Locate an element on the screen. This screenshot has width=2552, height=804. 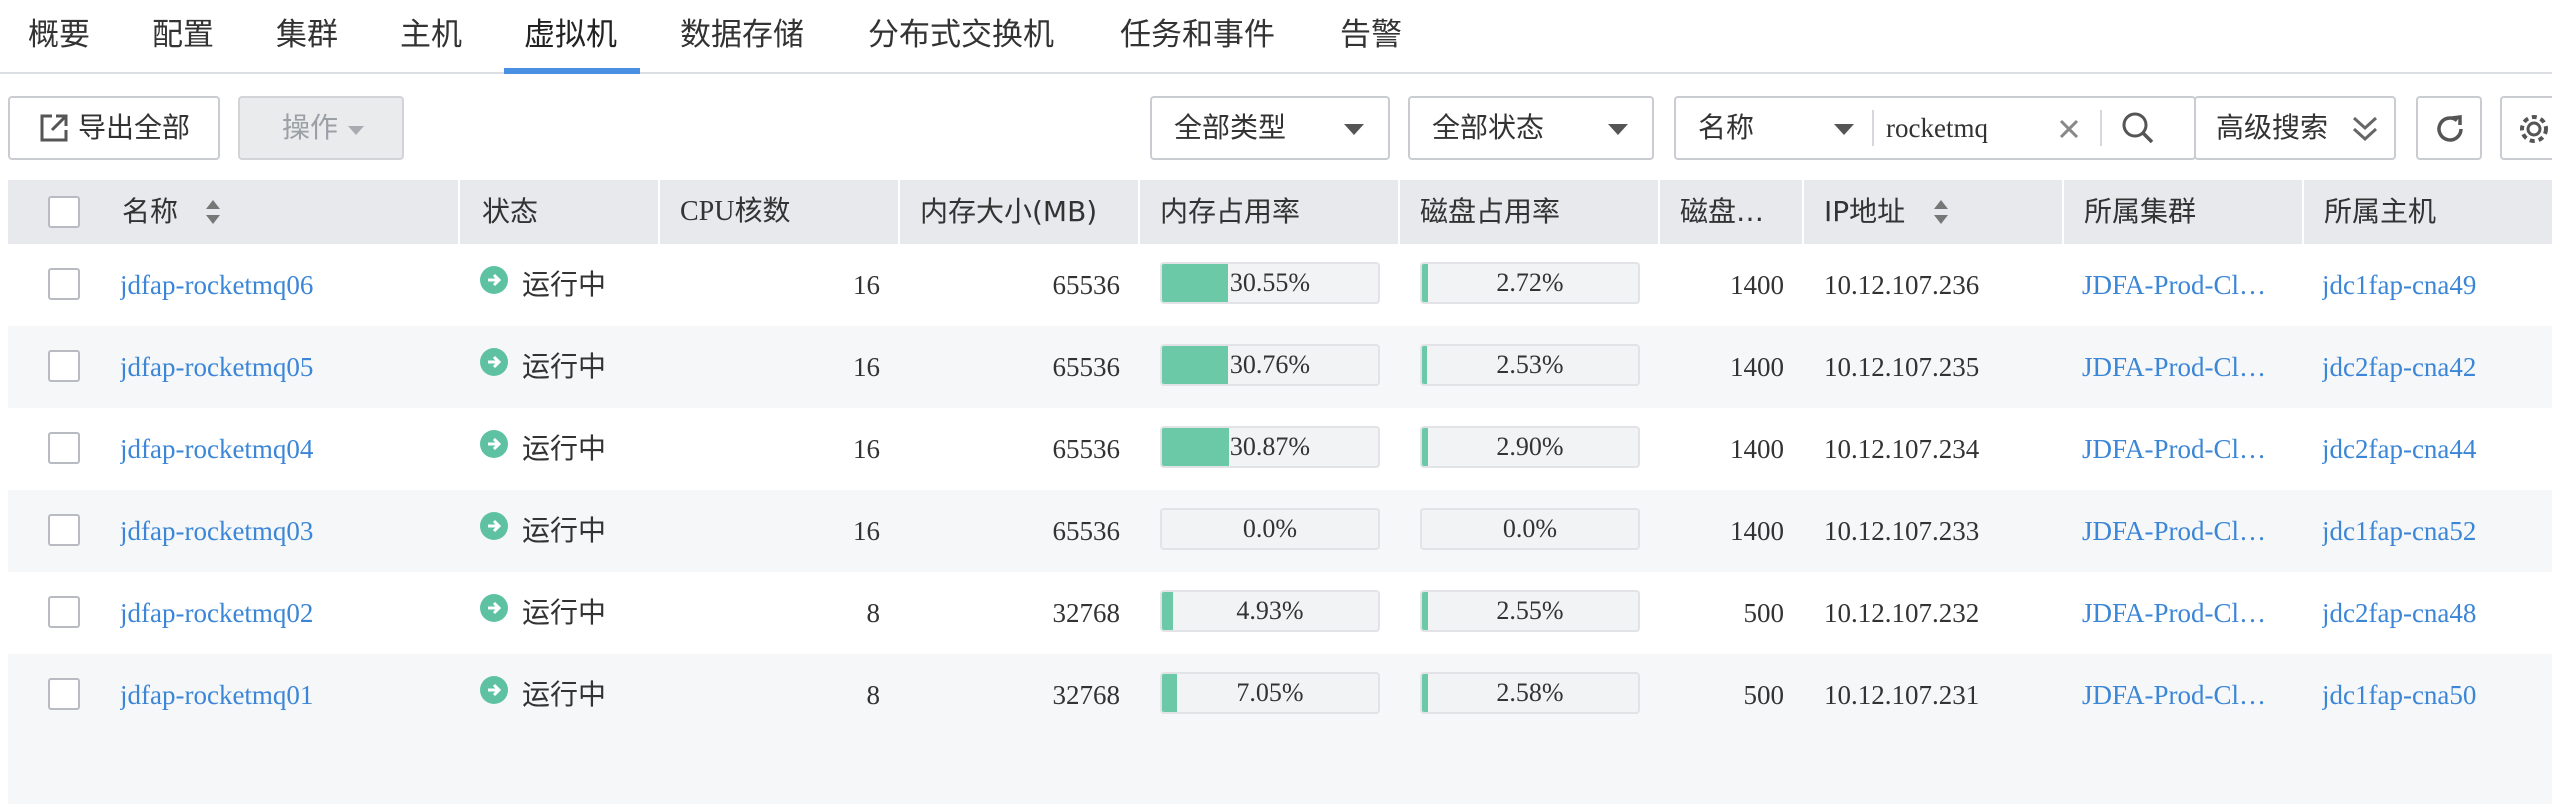
table-footer-area is located at coordinates (1280, 770).